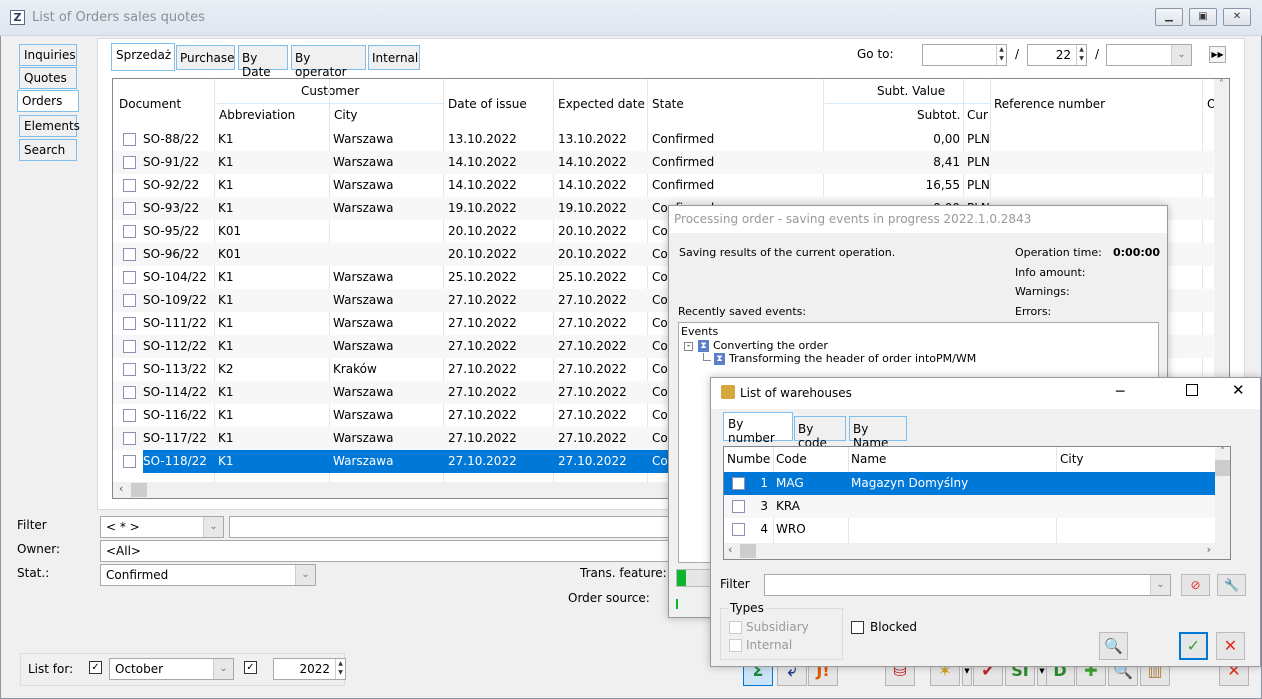 The width and height of the screenshot is (1262, 699). What do you see at coordinates (688, 346) in the screenshot?
I see `collapse-icon: -` at bounding box center [688, 346].